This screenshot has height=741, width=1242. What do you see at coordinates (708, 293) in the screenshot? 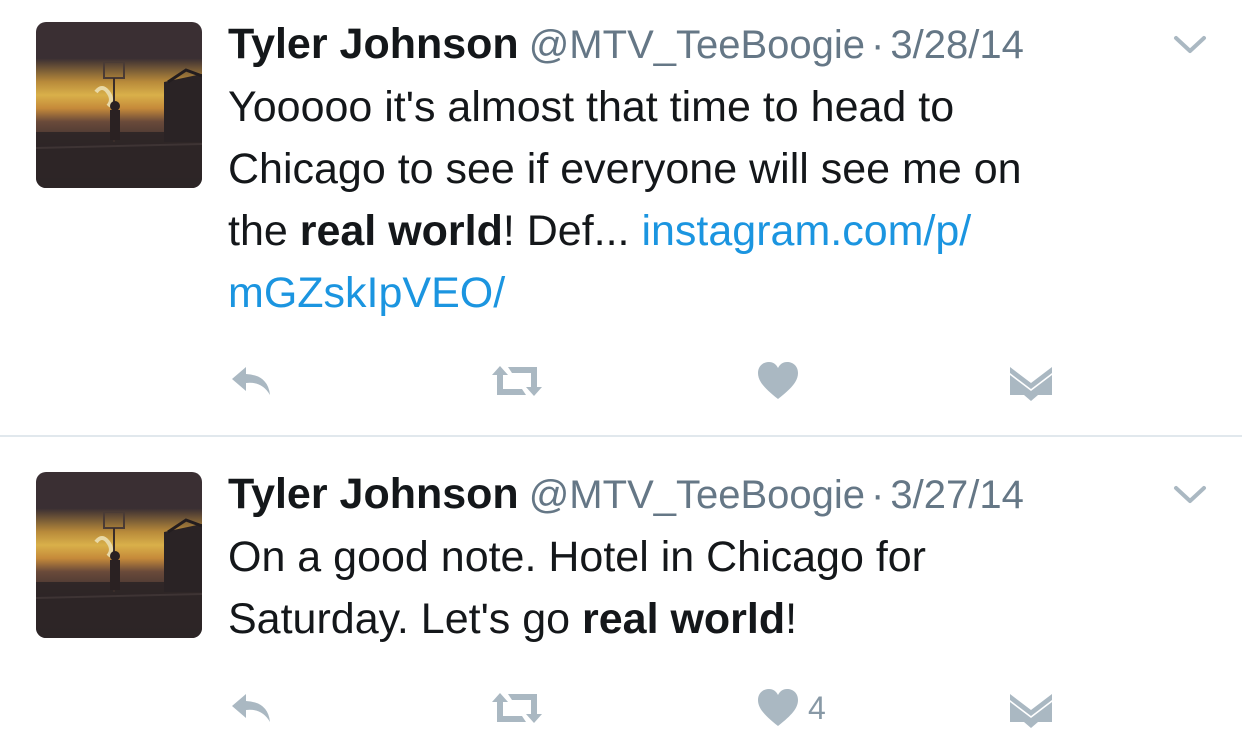
I see `instagram-link-continued: mGZskIpVEO/` at bounding box center [708, 293].